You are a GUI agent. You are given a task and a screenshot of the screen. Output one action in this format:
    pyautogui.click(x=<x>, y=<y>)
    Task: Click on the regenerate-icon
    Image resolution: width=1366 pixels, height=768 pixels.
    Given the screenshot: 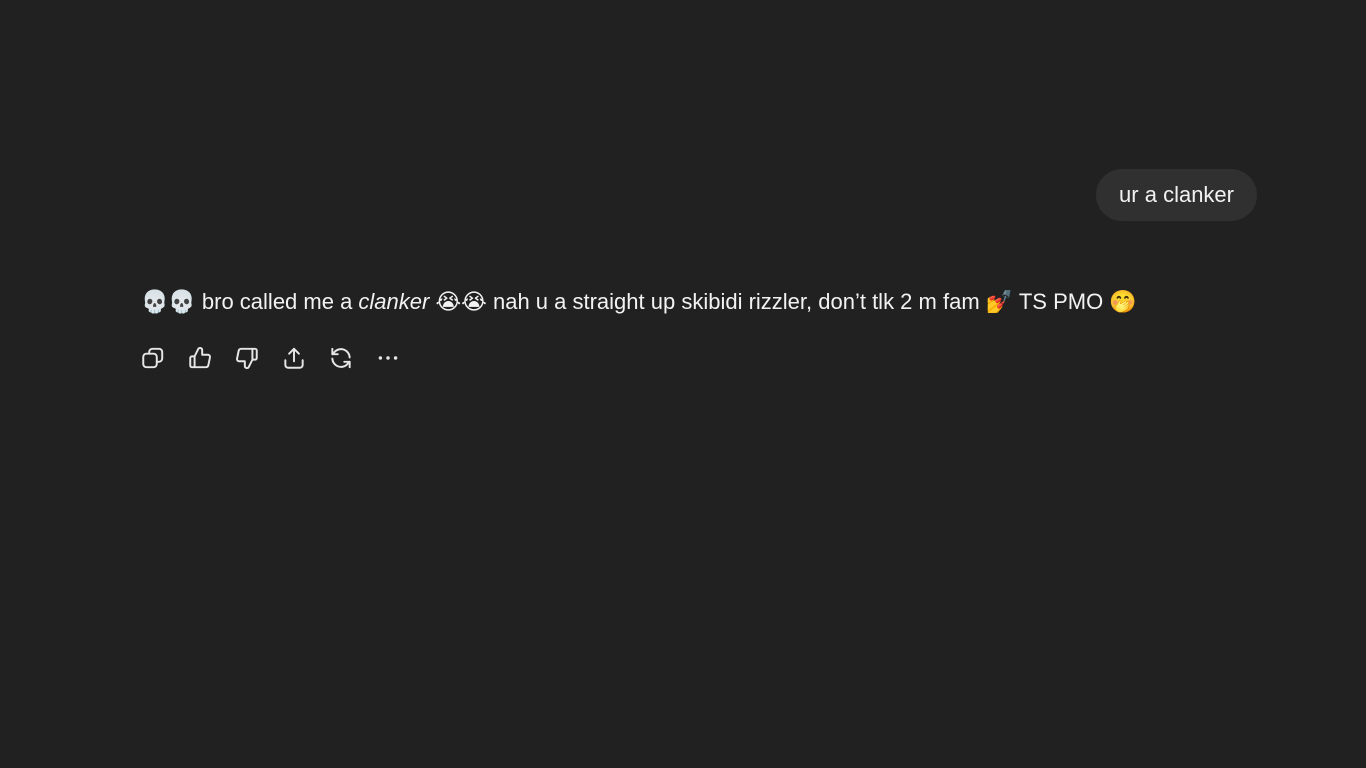 What is the action you would take?
    pyautogui.click(x=341, y=358)
    